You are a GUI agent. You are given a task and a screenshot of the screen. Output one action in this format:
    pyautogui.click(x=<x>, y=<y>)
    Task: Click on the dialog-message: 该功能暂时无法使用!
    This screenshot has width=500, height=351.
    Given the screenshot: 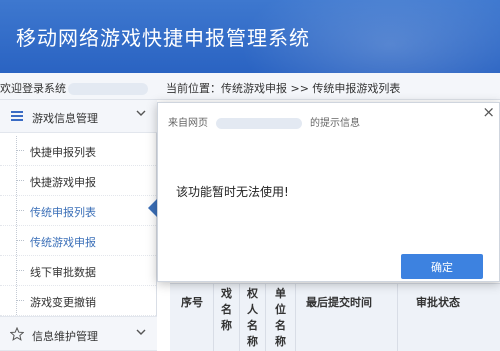 What is the action you would take?
    pyautogui.click(x=232, y=192)
    